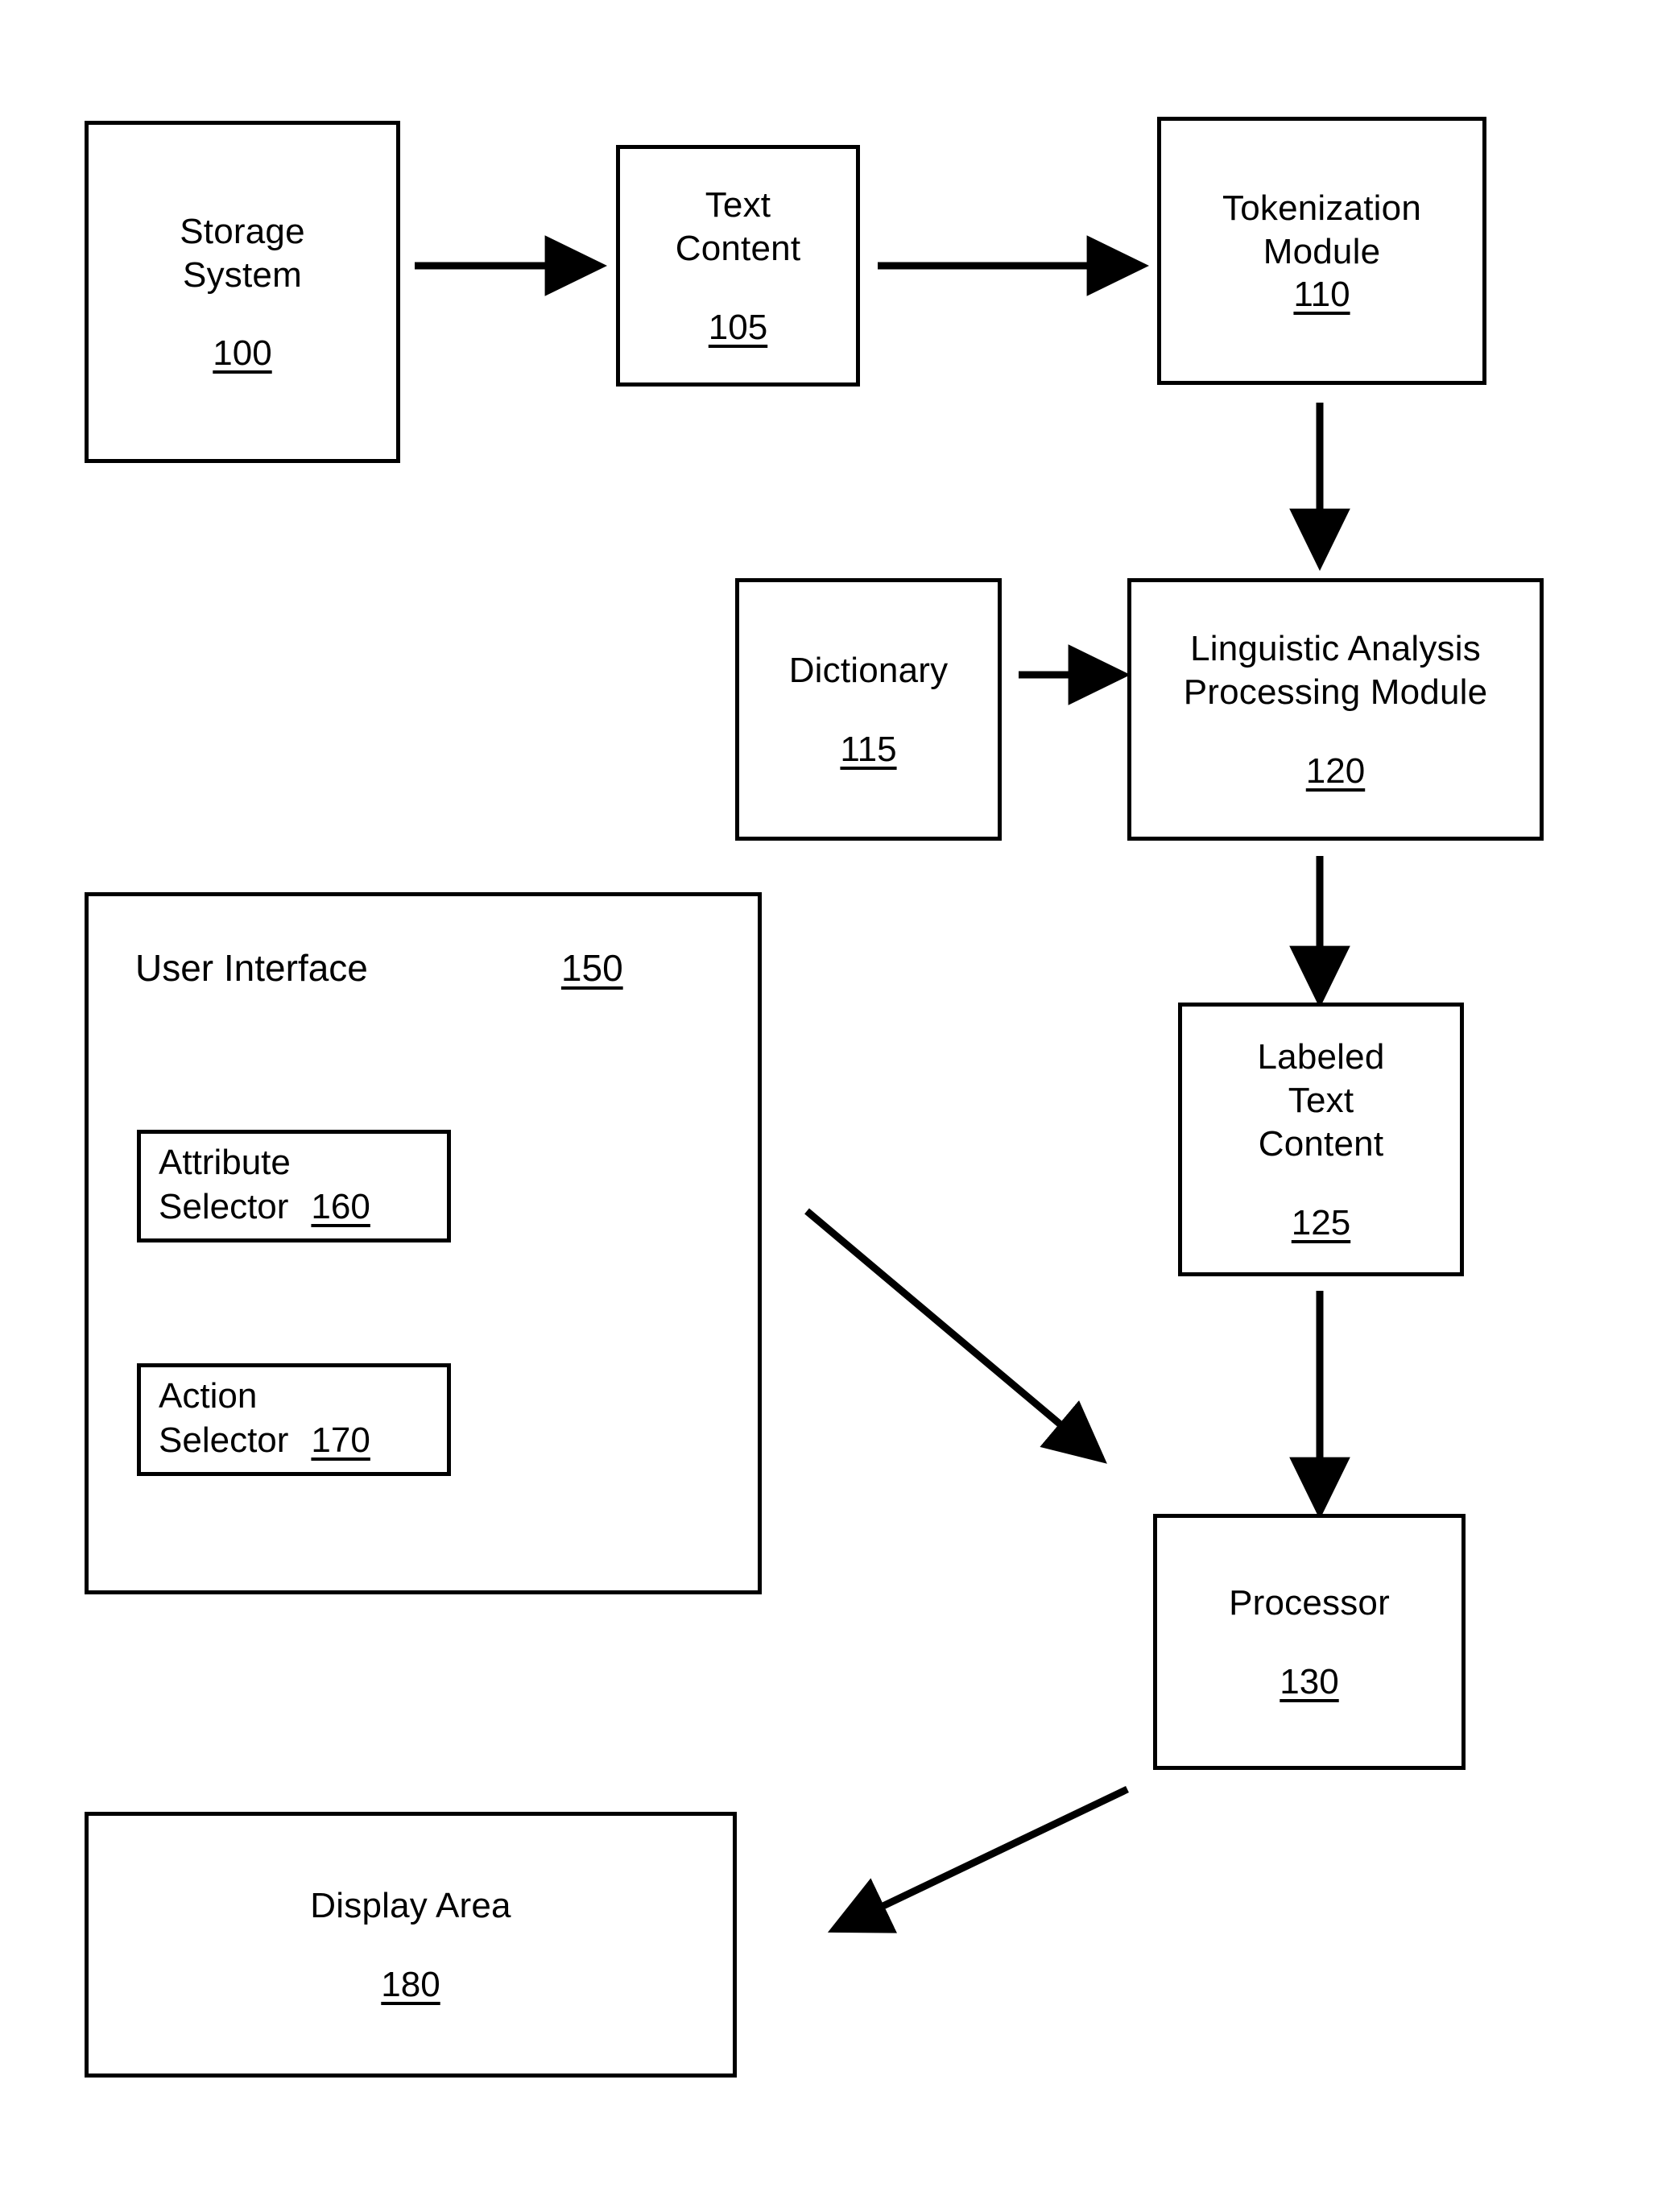  Describe the element at coordinates (251, 968) in the screenshot. I see `user-interface-label: User Interface` at that location.